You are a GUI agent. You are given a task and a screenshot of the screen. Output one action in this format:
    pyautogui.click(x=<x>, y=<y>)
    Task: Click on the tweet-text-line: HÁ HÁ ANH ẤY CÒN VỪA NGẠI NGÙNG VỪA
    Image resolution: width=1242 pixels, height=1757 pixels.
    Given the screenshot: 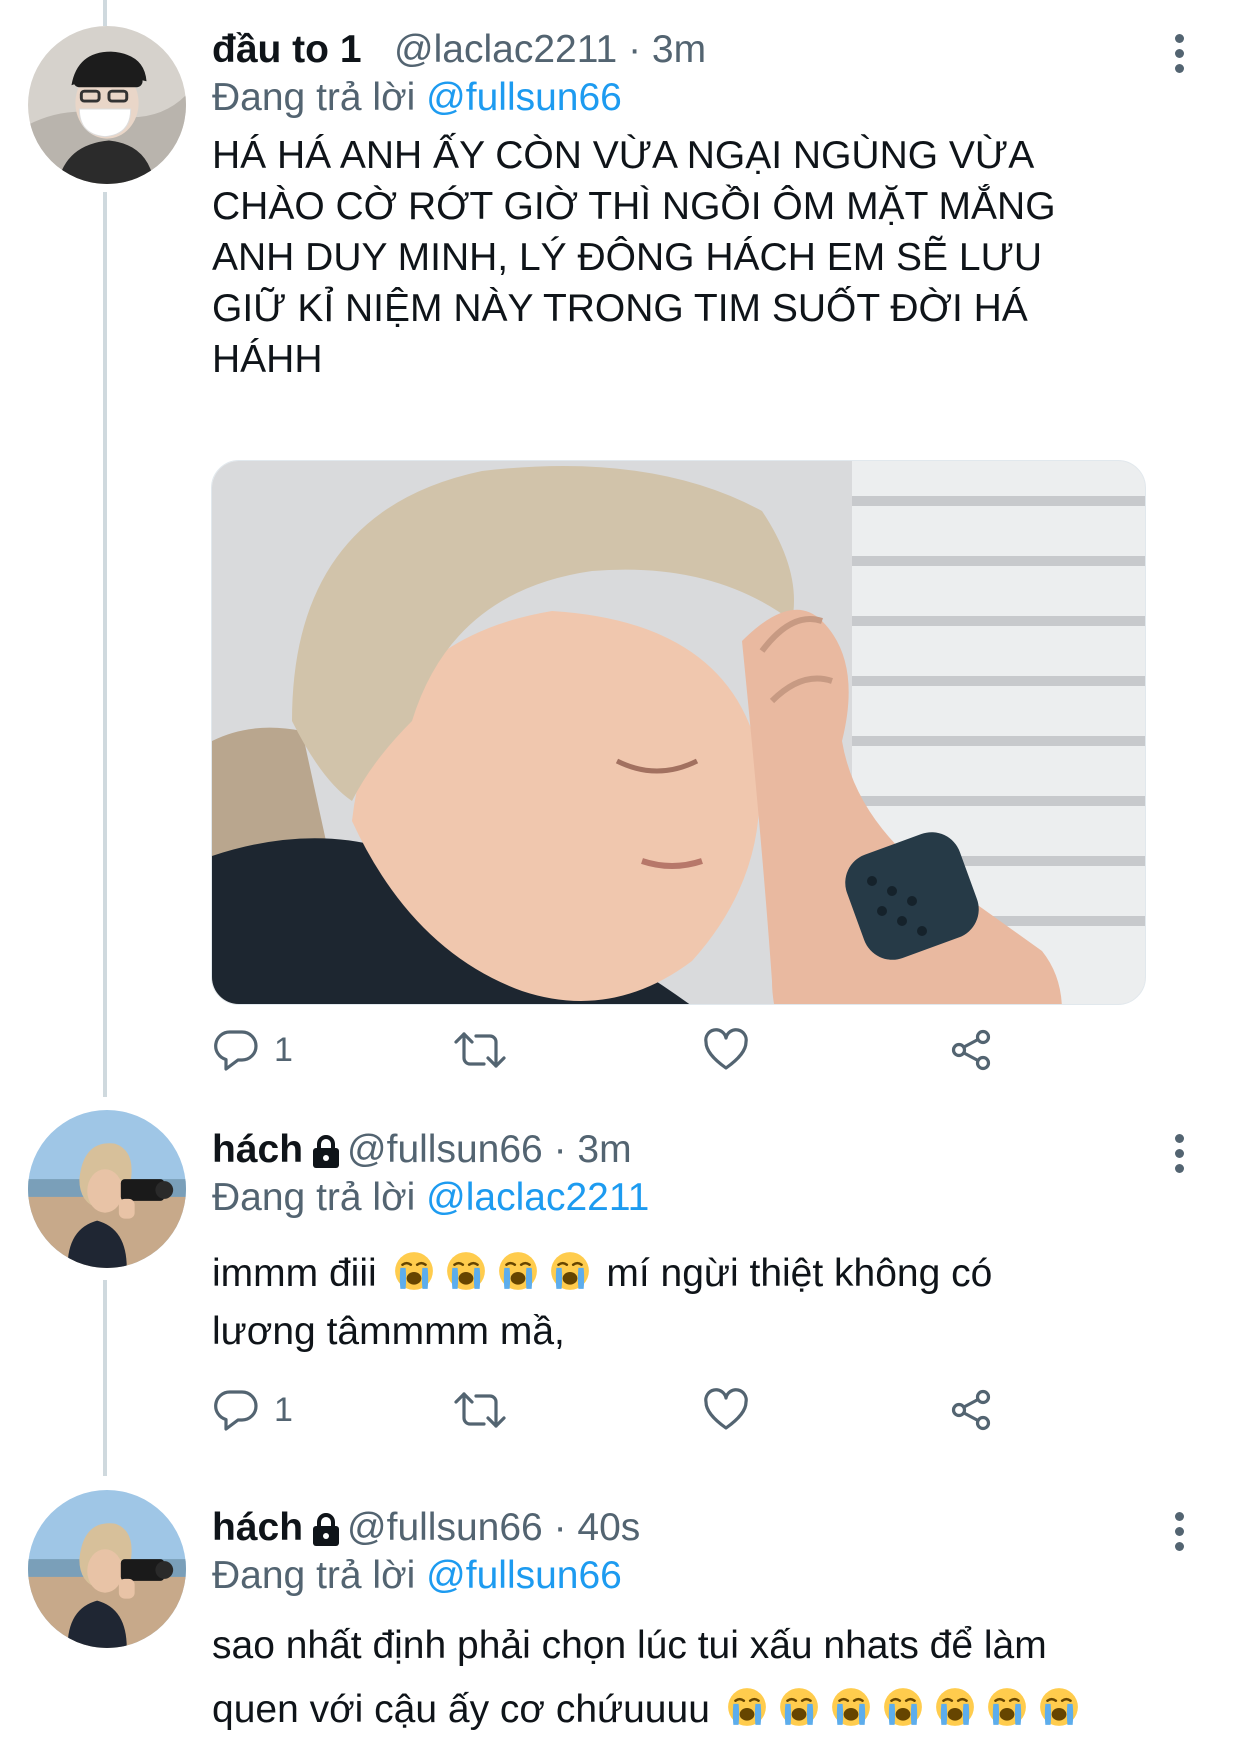 What is the action you would take?
    pyautogui.click(x=623, y=155)
    